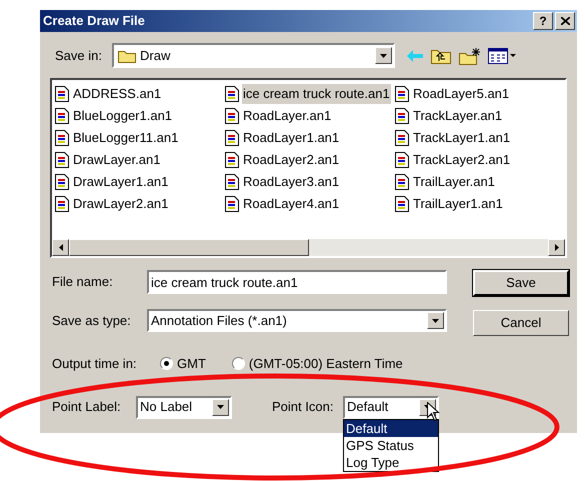  I want to click on save-in-dropdown: Draw, so click(253, 55).